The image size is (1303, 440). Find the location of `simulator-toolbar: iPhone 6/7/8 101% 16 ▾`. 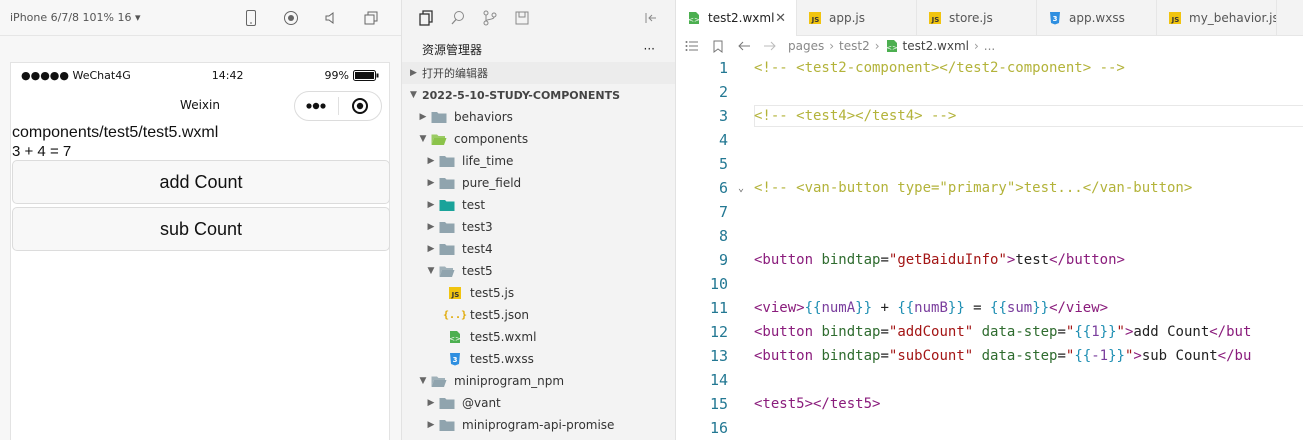

simulator-toolbar: iPhone 6/7/8 101% 16 ▾ is located at coordinates (200, 18).